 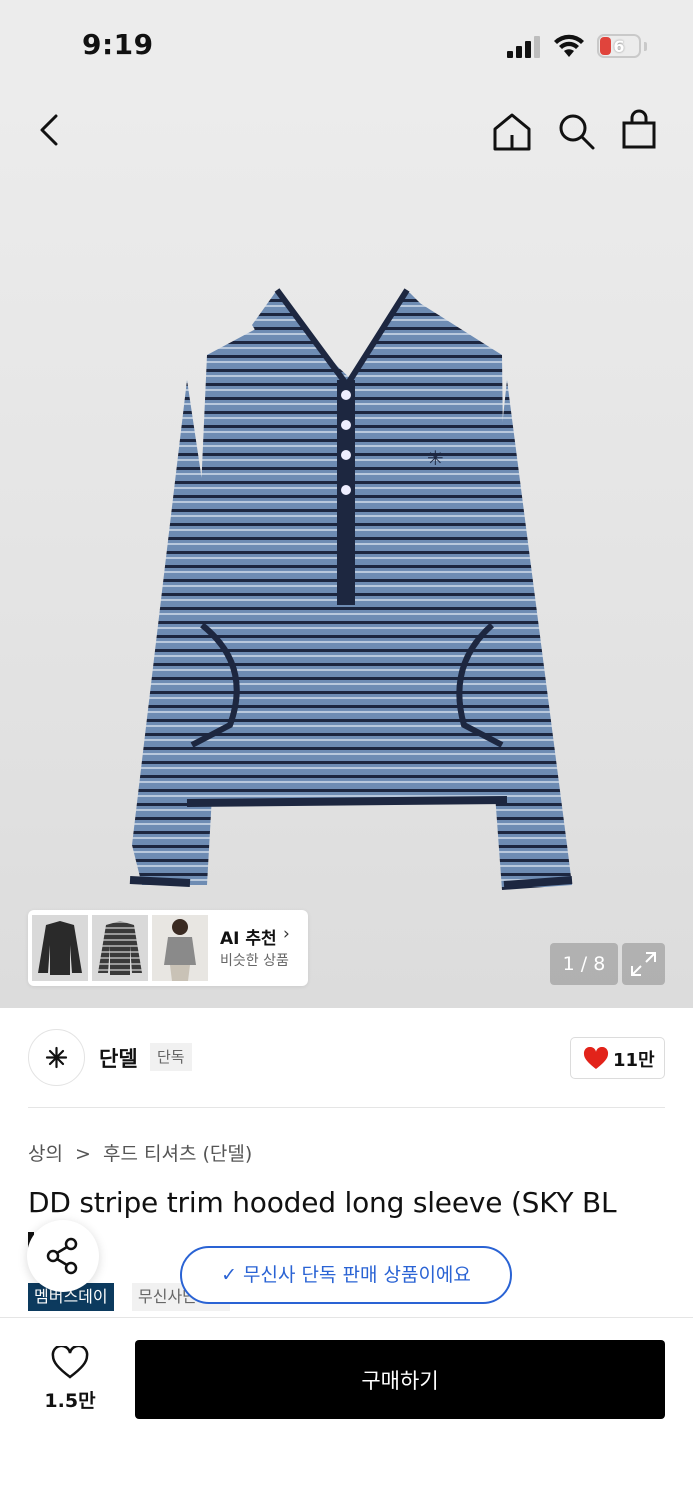 I want to click on battery-icon: 6, so click(x=619, y=46).